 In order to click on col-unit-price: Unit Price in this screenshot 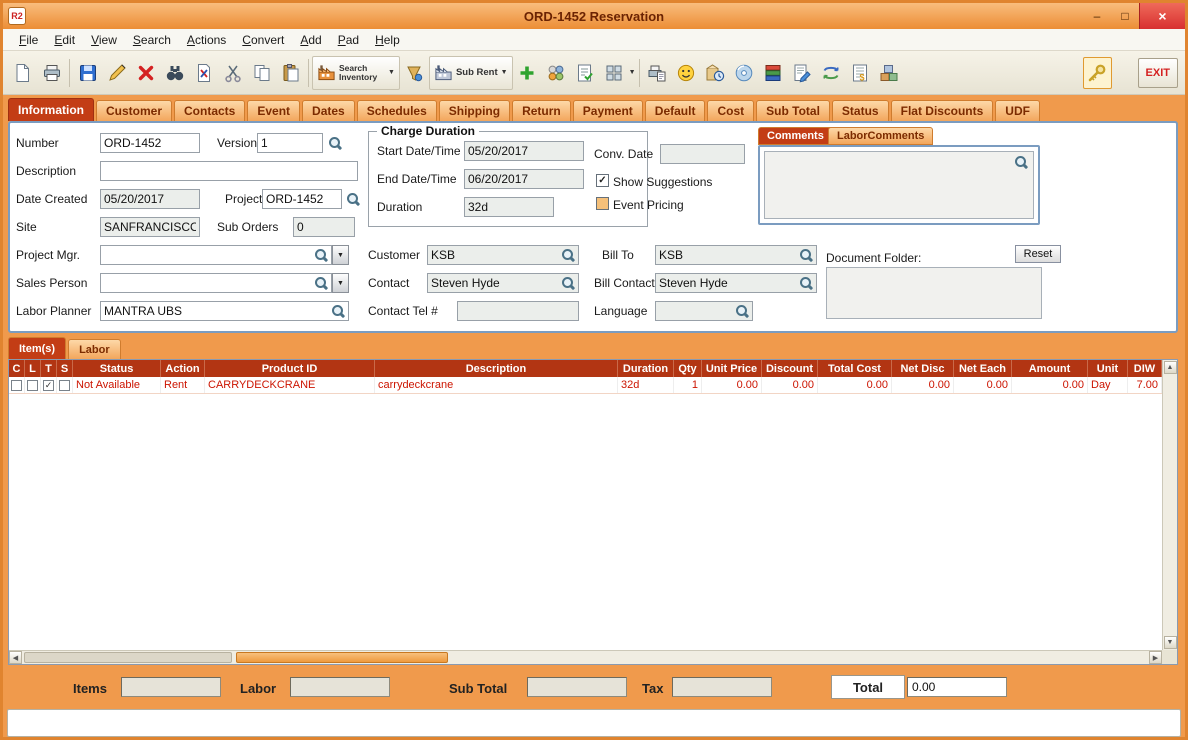, I will do `click(732, 368)`.